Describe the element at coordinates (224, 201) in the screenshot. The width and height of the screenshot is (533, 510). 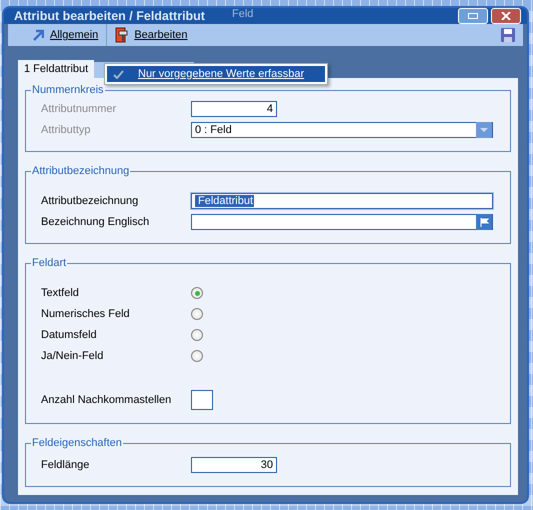
I see `field-value: Feldattribut` at that location.